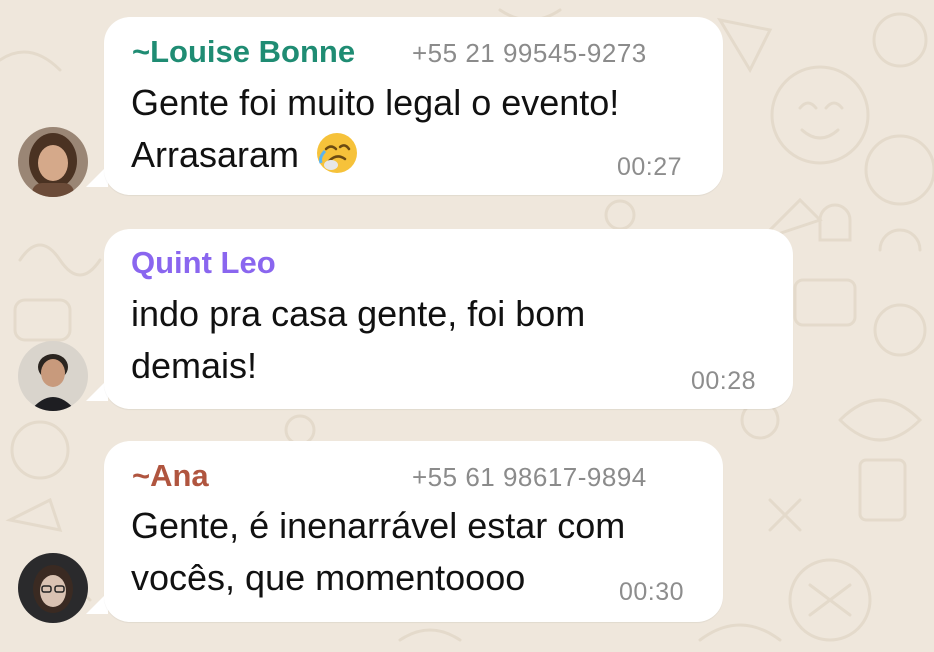 This screenshot has height=652, width=934. I want to click on message-text-line-2-text: Arrasaram, so click(215, 154).